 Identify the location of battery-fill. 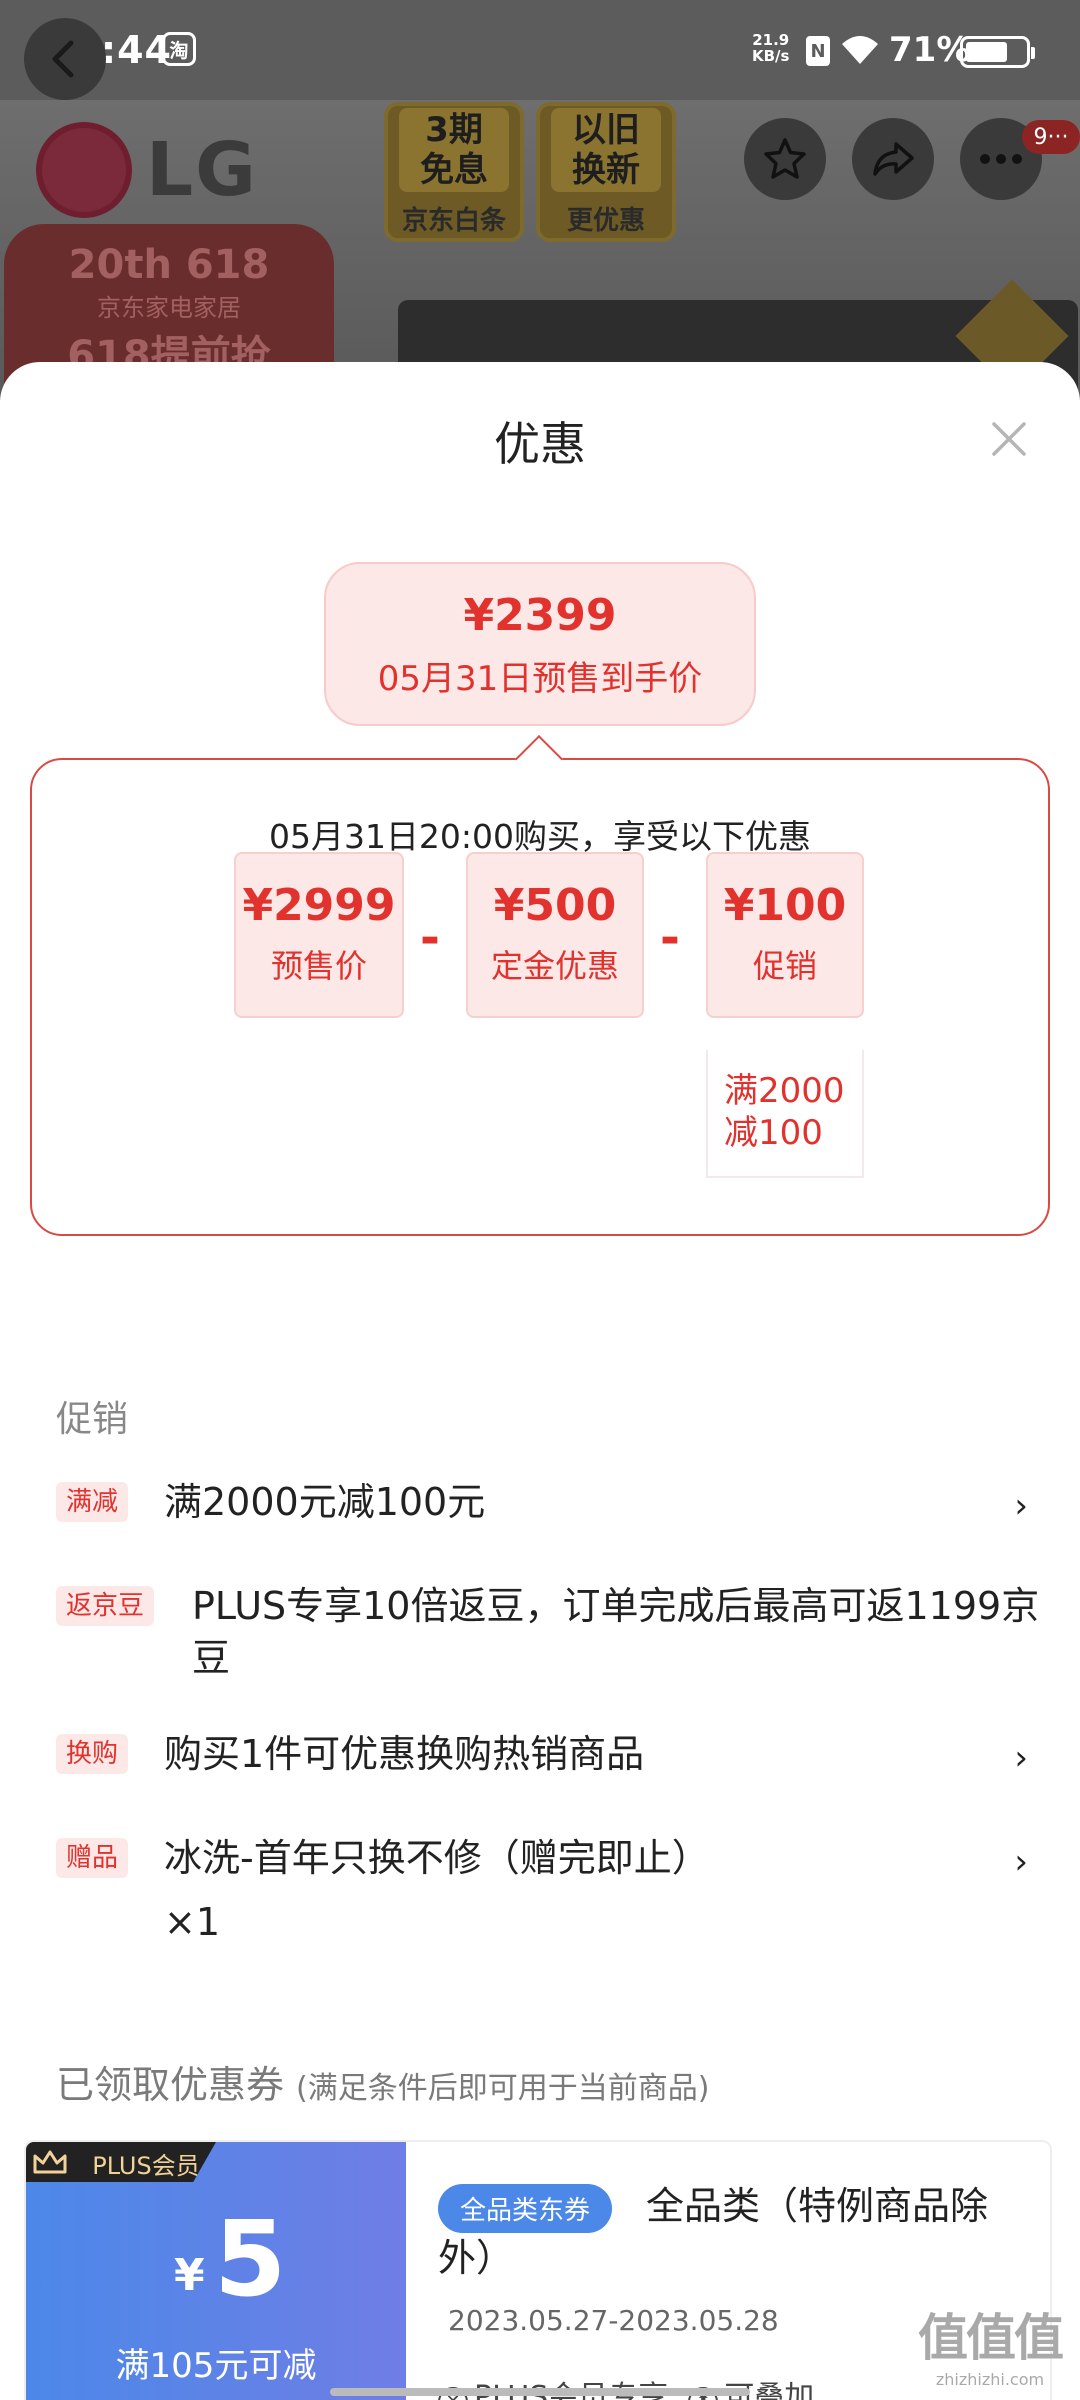
(987, 52).